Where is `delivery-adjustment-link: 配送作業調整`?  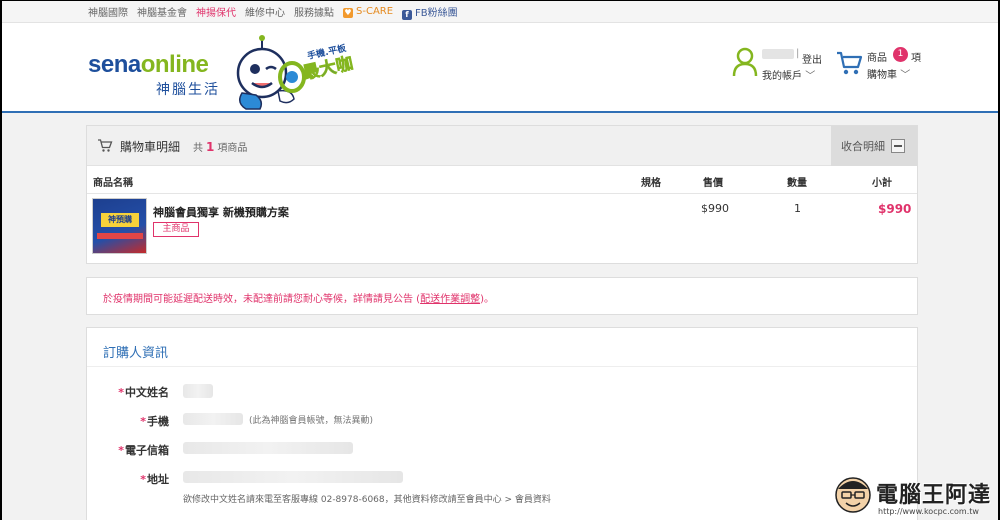
delivery-adjustment-link: 配送作業調整 is located at coordinates (450, 299).